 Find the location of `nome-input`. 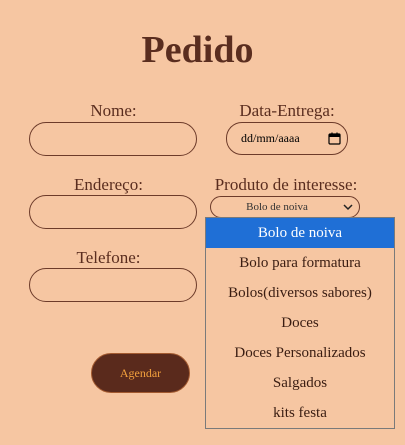

nome-input is located at coordinates (113, 139).